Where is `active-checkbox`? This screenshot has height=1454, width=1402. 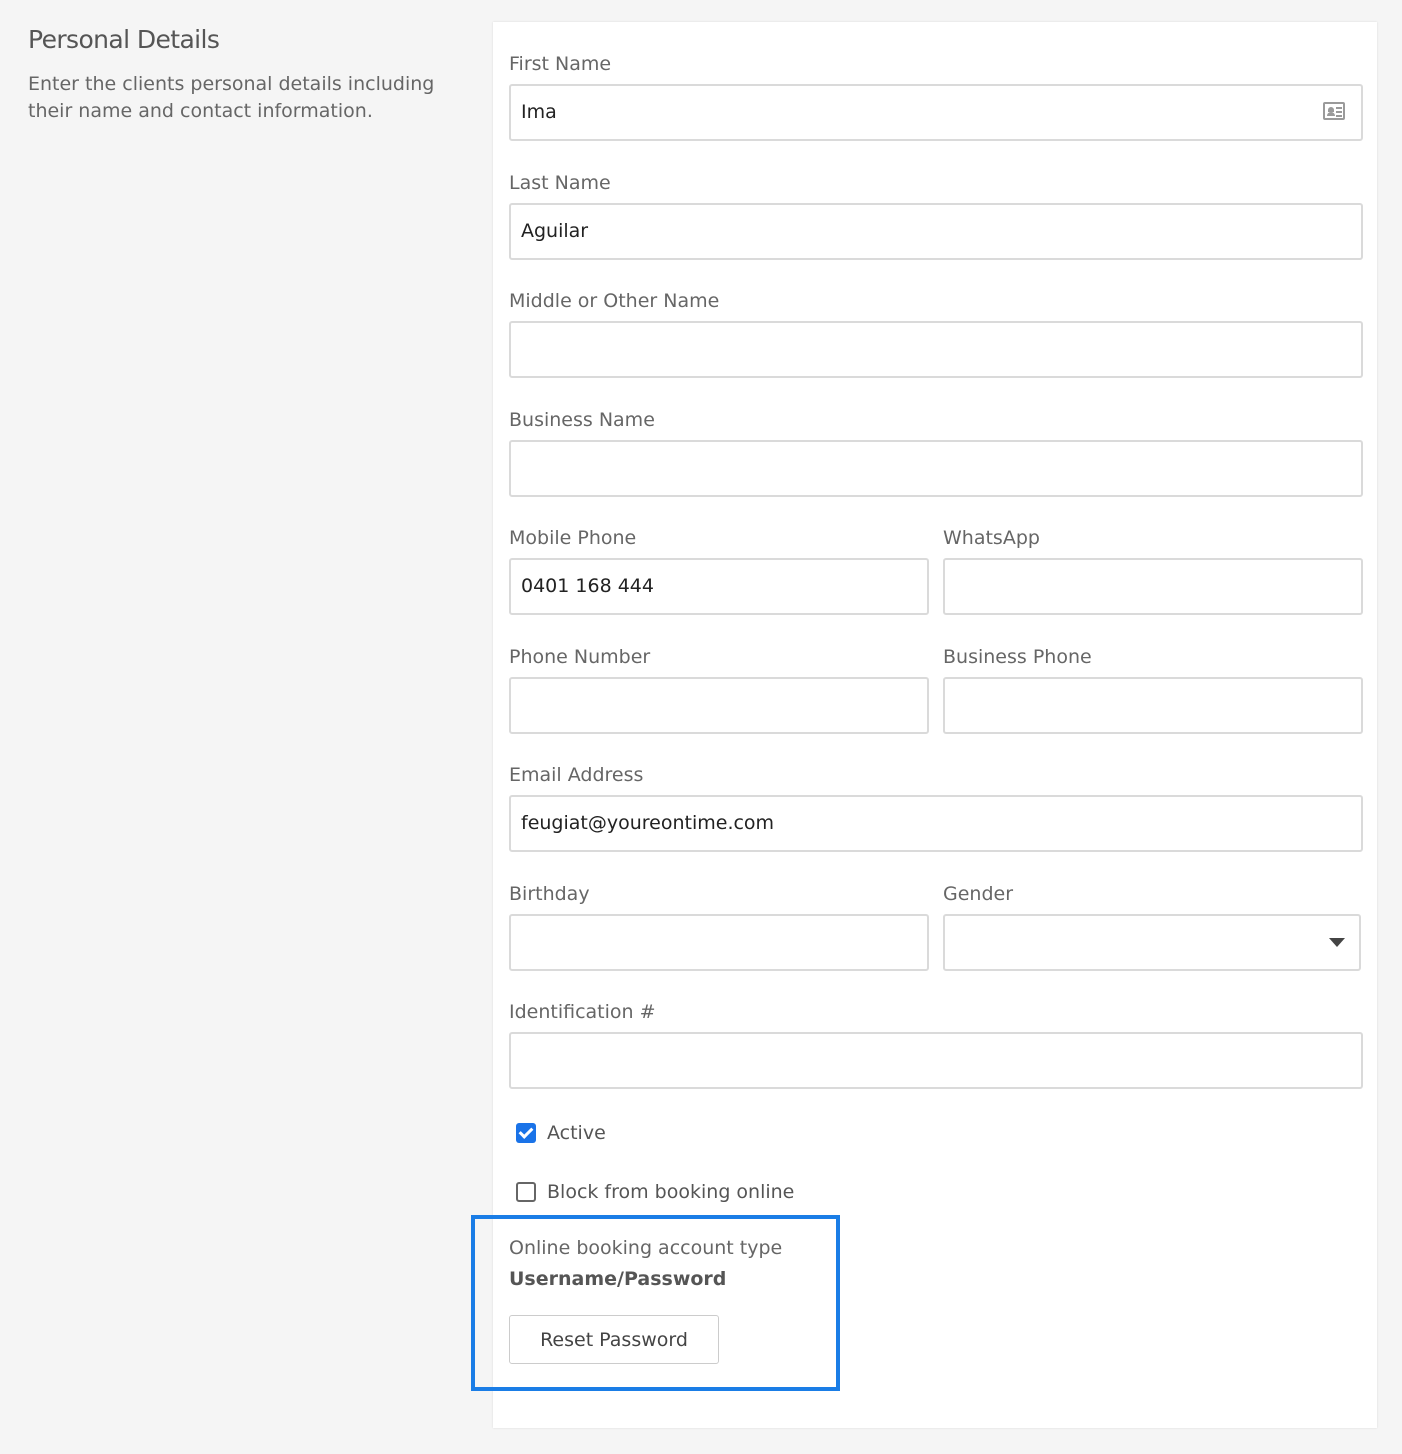 active-checkbox is located at coordinates (526, 1133).